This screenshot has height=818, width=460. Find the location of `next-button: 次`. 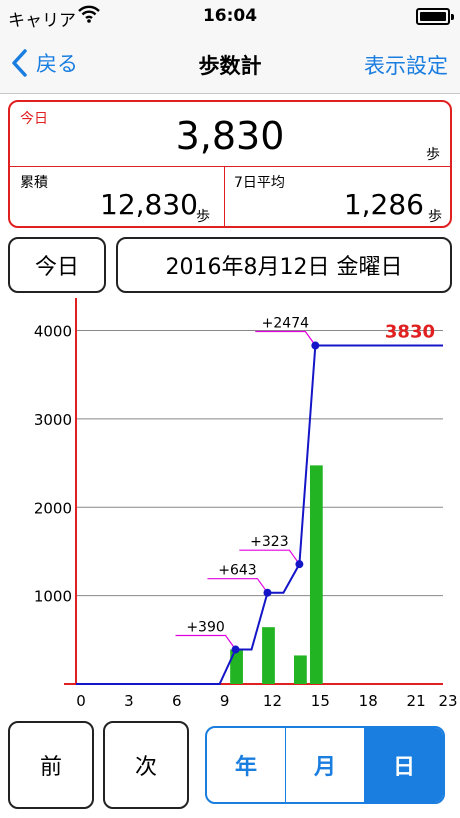

next-button: 次 is located at coordinates (146, 765).